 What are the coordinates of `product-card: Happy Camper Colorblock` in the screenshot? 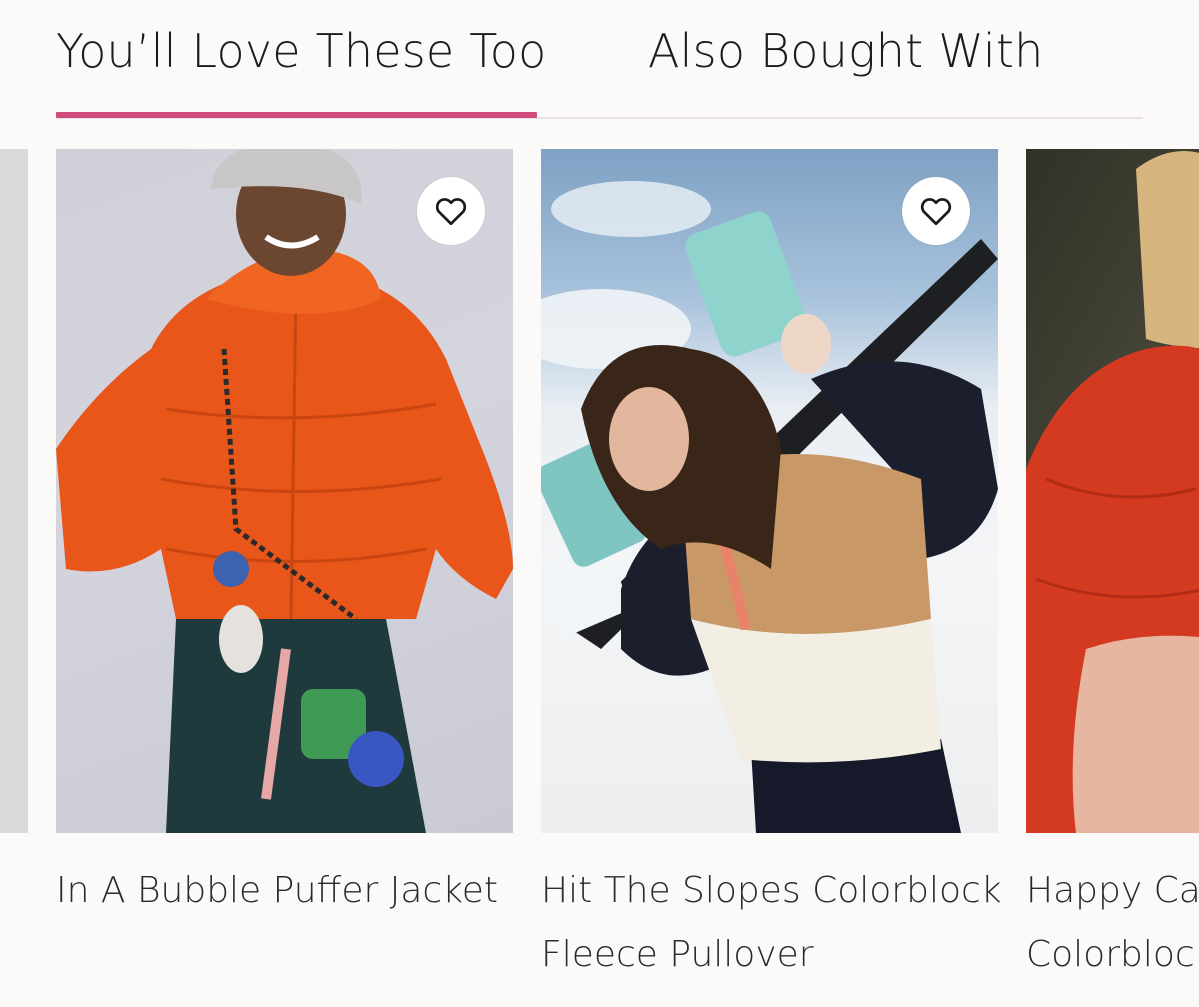 It's located at (1112, 568).